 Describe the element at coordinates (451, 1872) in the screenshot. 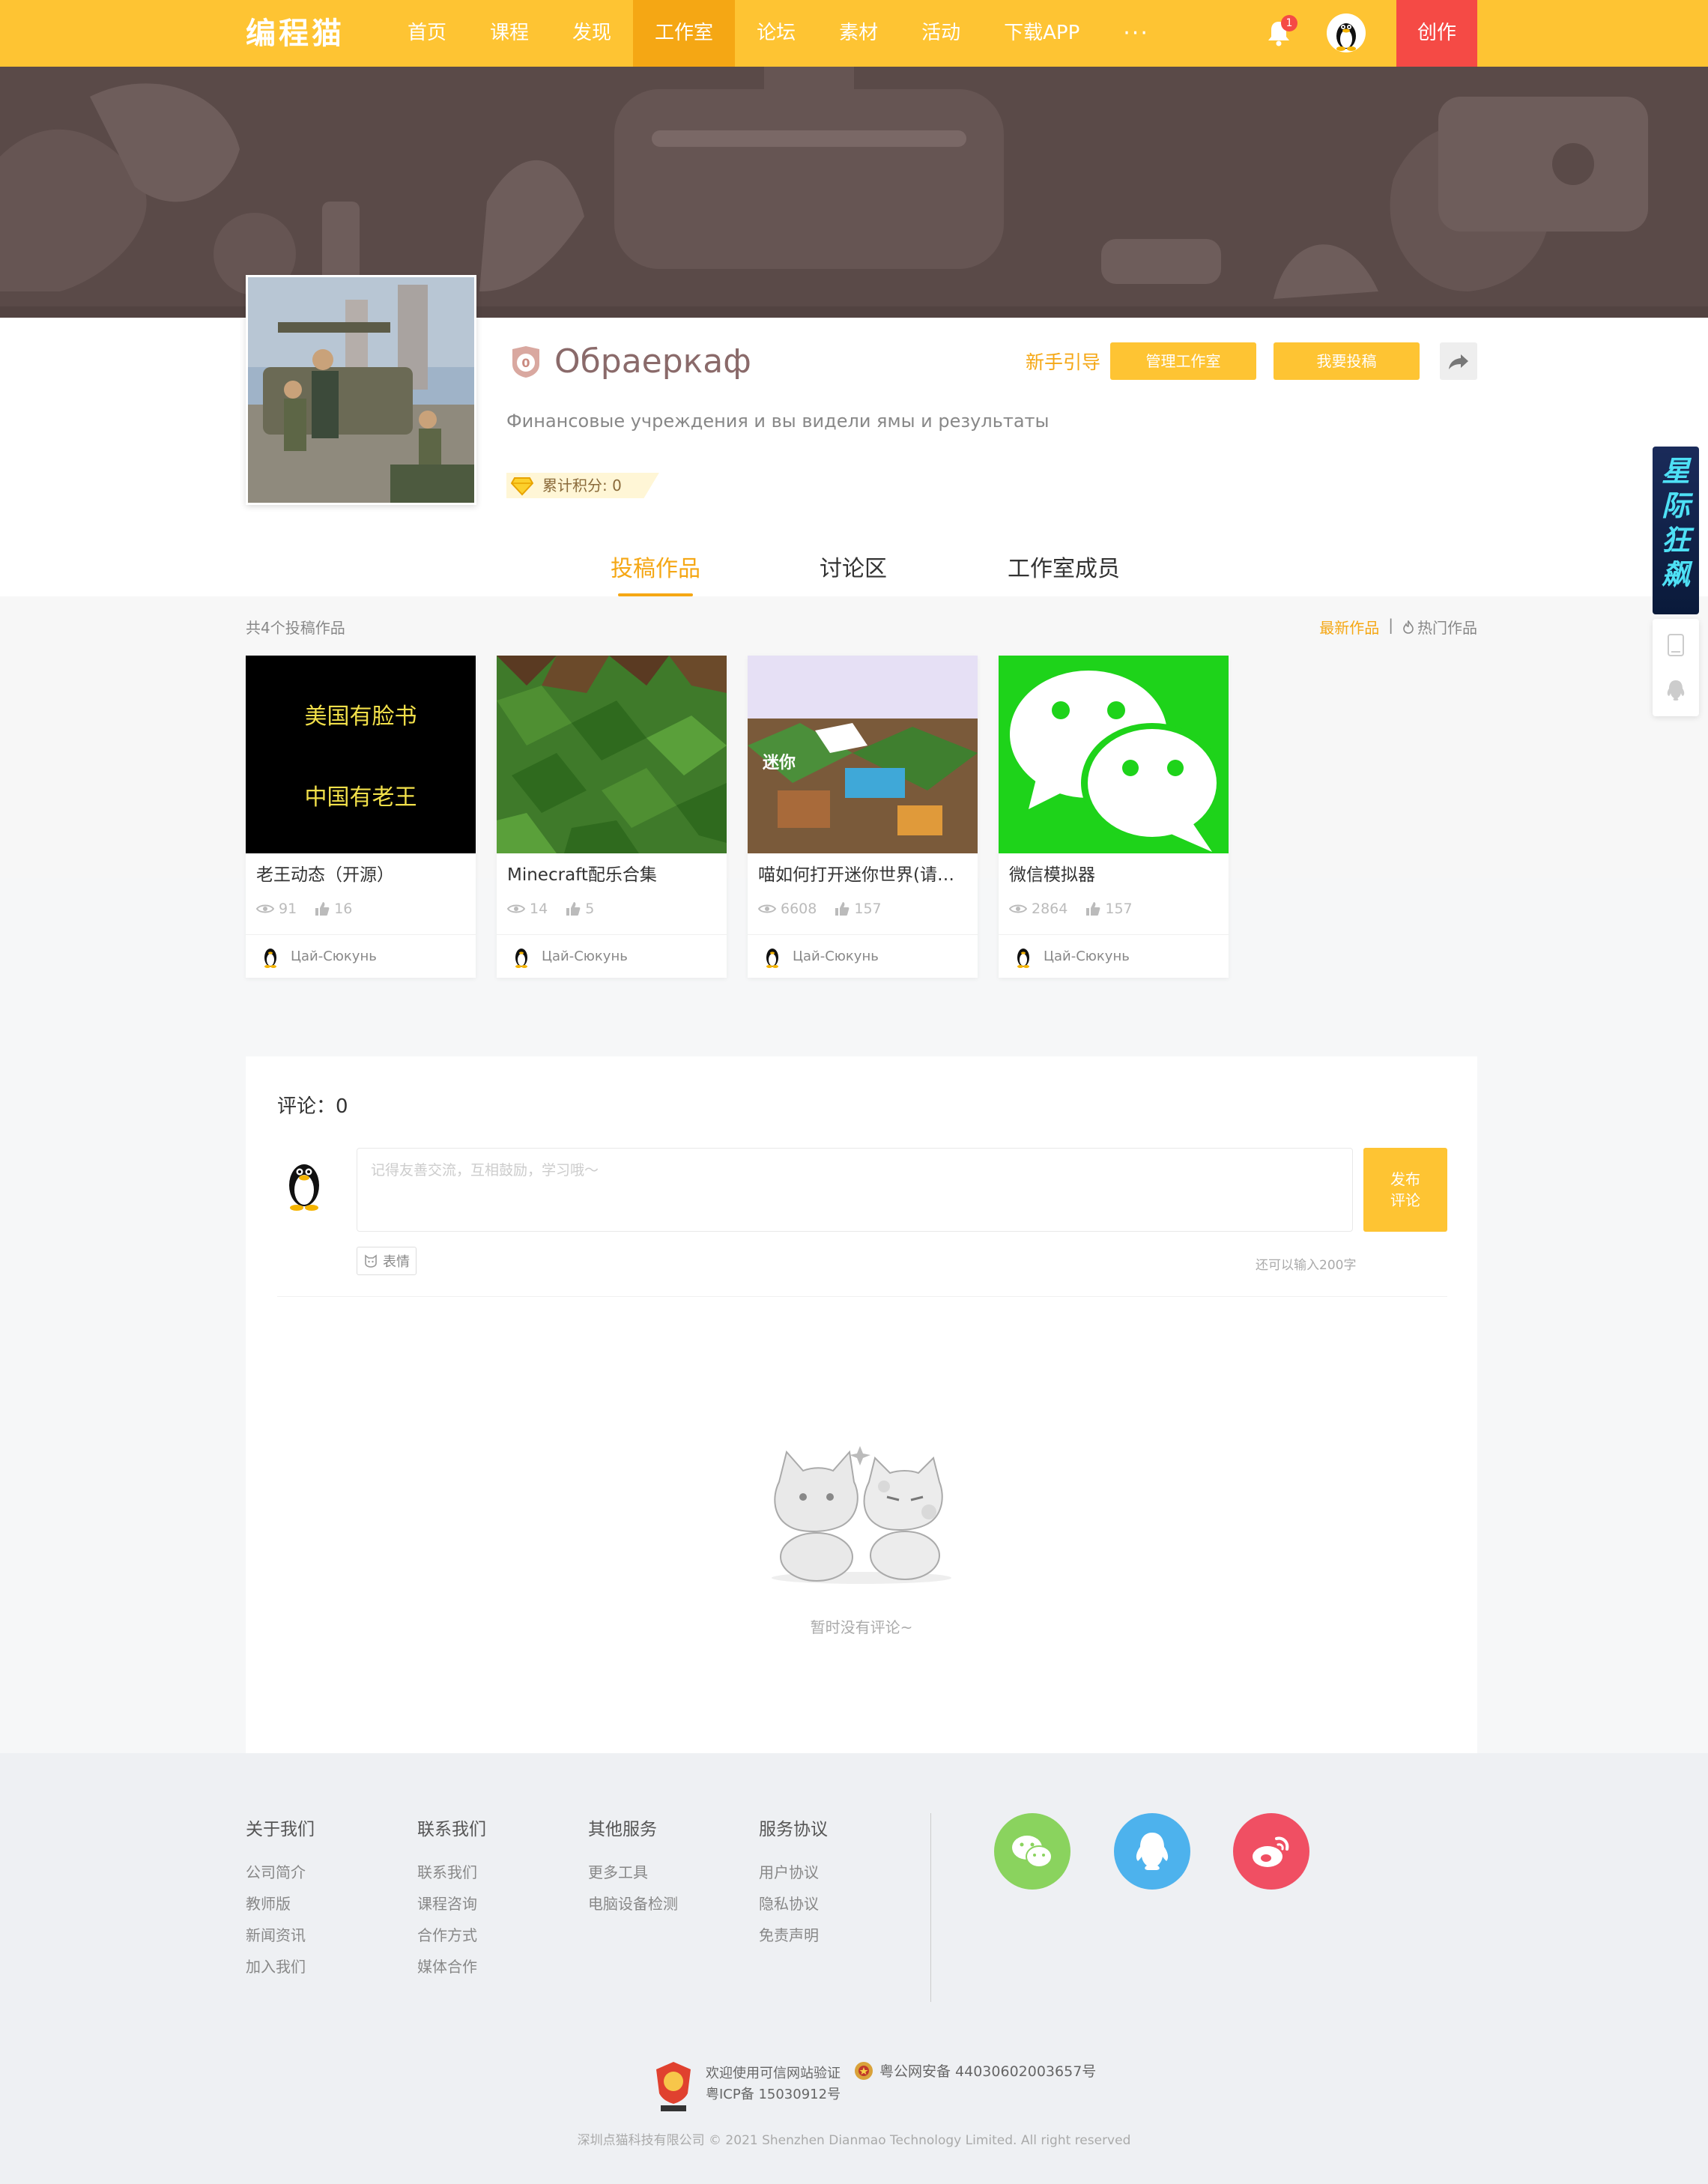

I see `footer-link: 联系我们` at that location.